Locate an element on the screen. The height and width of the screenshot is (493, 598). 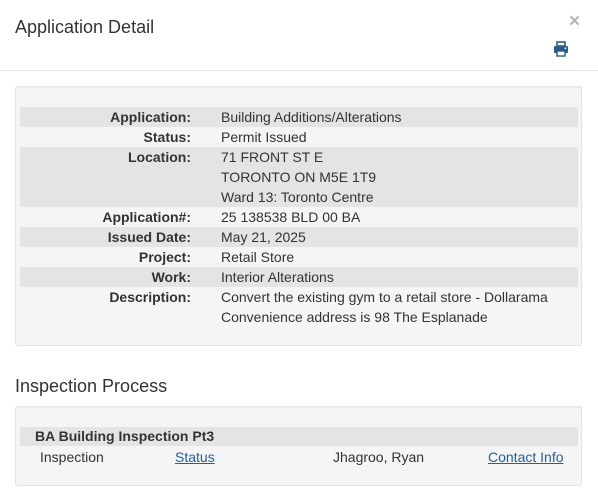
contact-info-link: Contact Info is located at coordinates (526, 457).